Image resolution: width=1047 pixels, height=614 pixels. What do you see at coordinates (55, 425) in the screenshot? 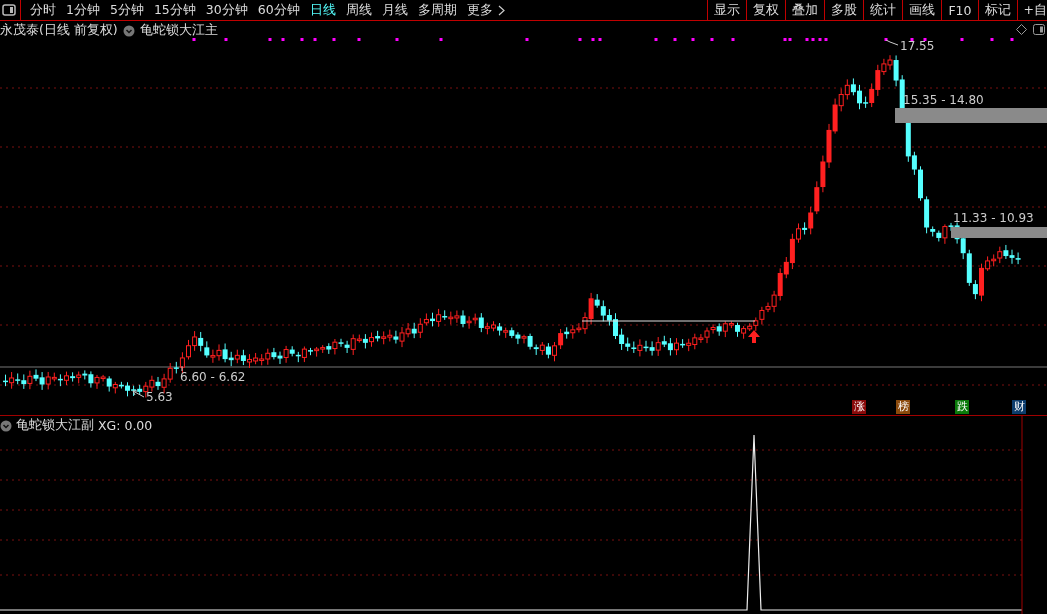
I see `indicator-name: 龟蛇锁大江副` at bounding box center [55, 425].